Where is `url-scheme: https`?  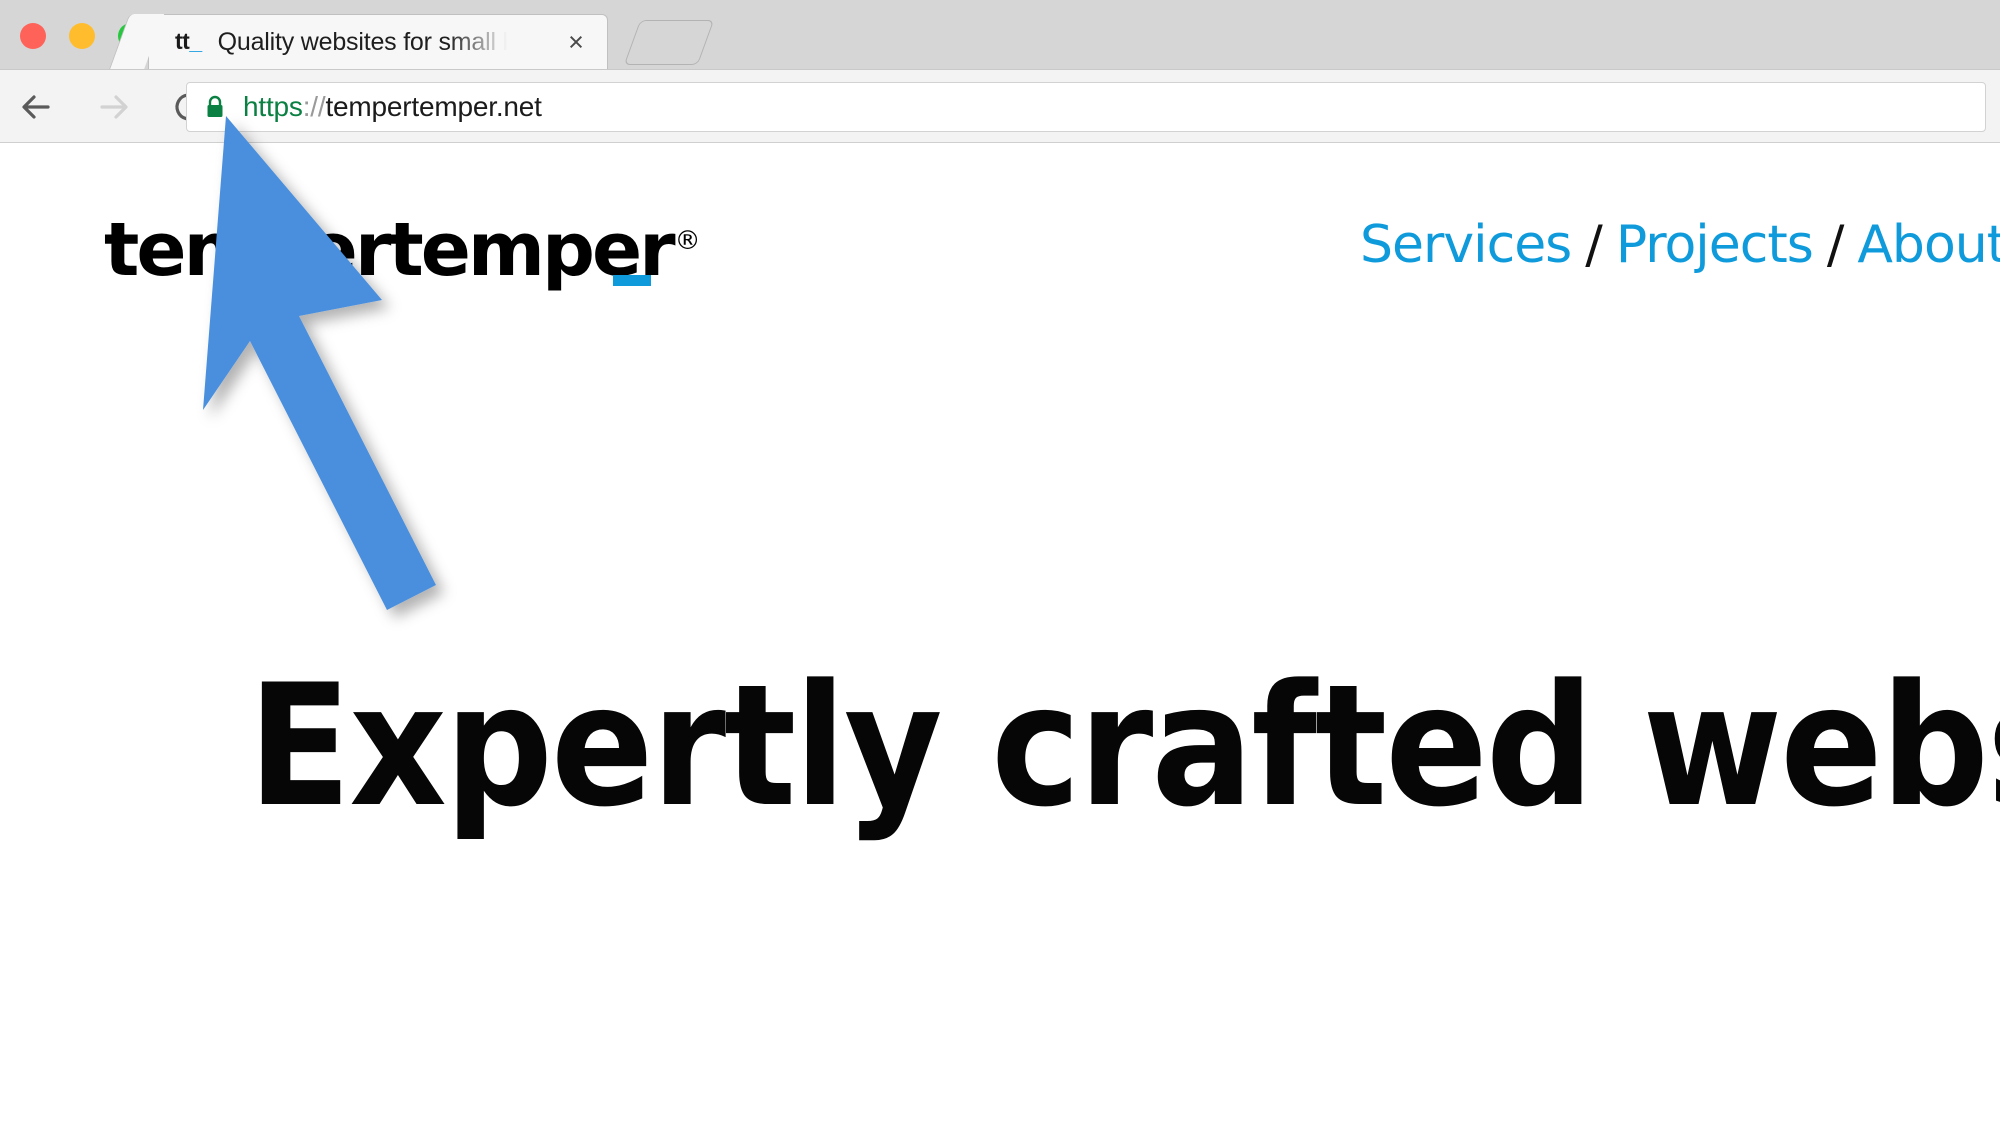
url-scheme: https is located at coordinates (273, 106).